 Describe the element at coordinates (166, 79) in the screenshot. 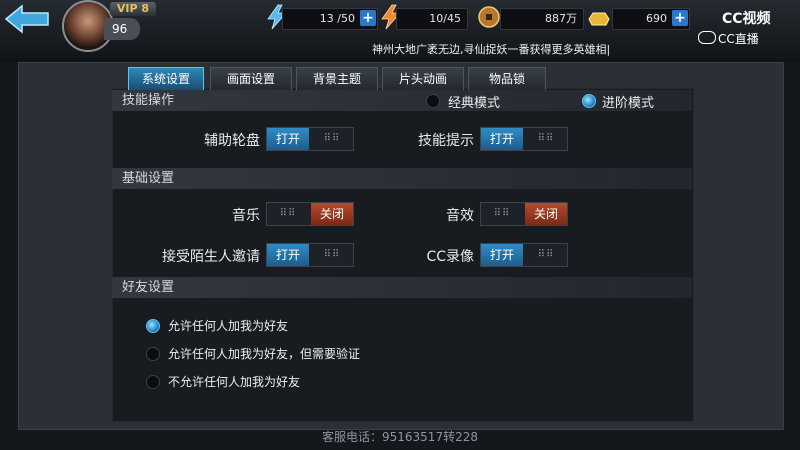

I see `tab-system-settings: 系统设置` at that location.